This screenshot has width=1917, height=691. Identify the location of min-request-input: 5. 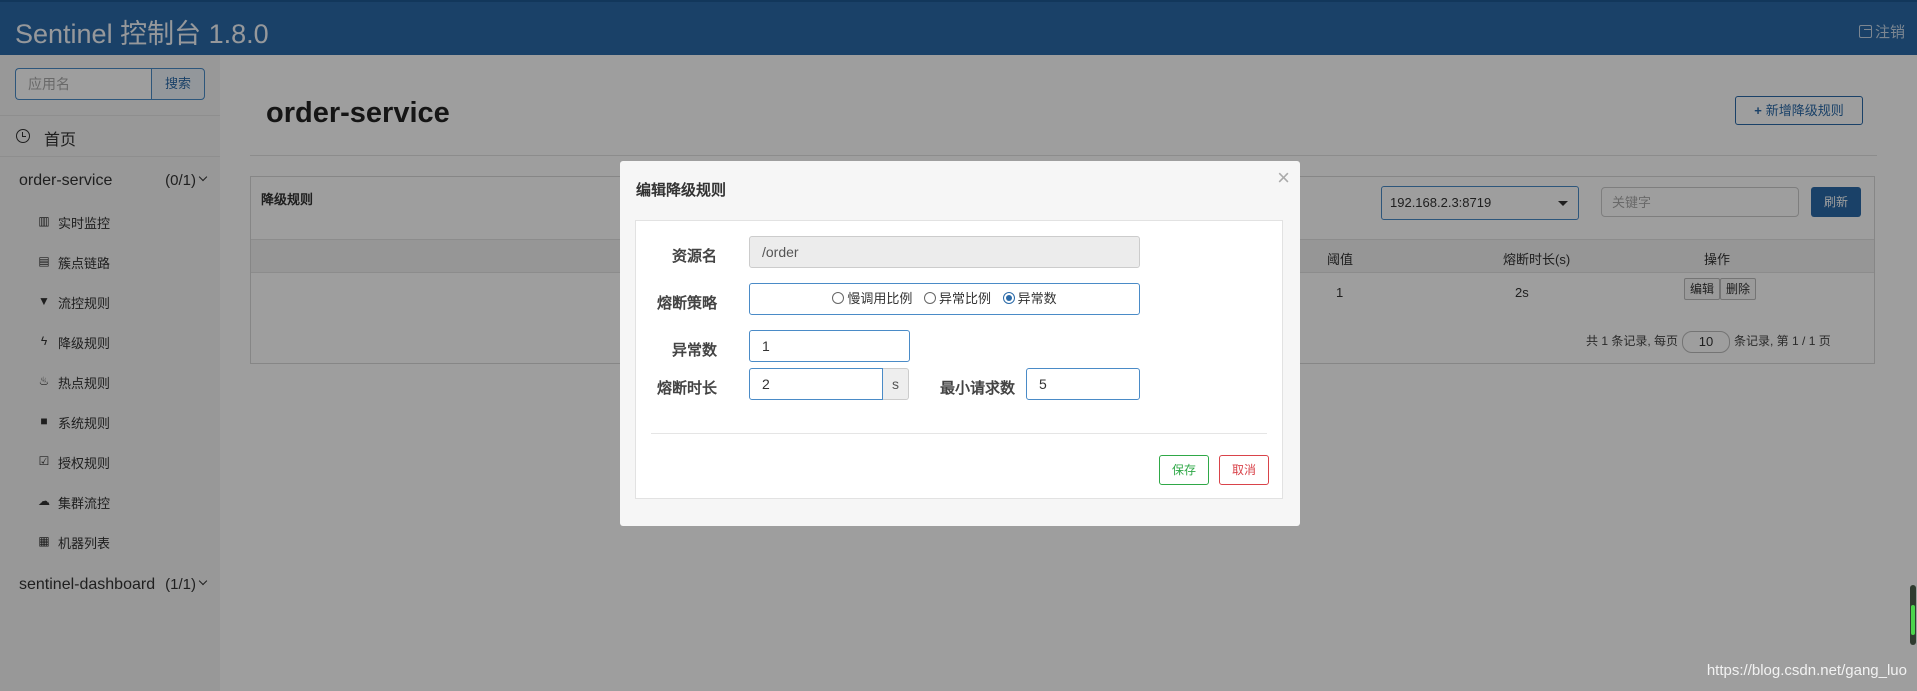
(1083, 384).